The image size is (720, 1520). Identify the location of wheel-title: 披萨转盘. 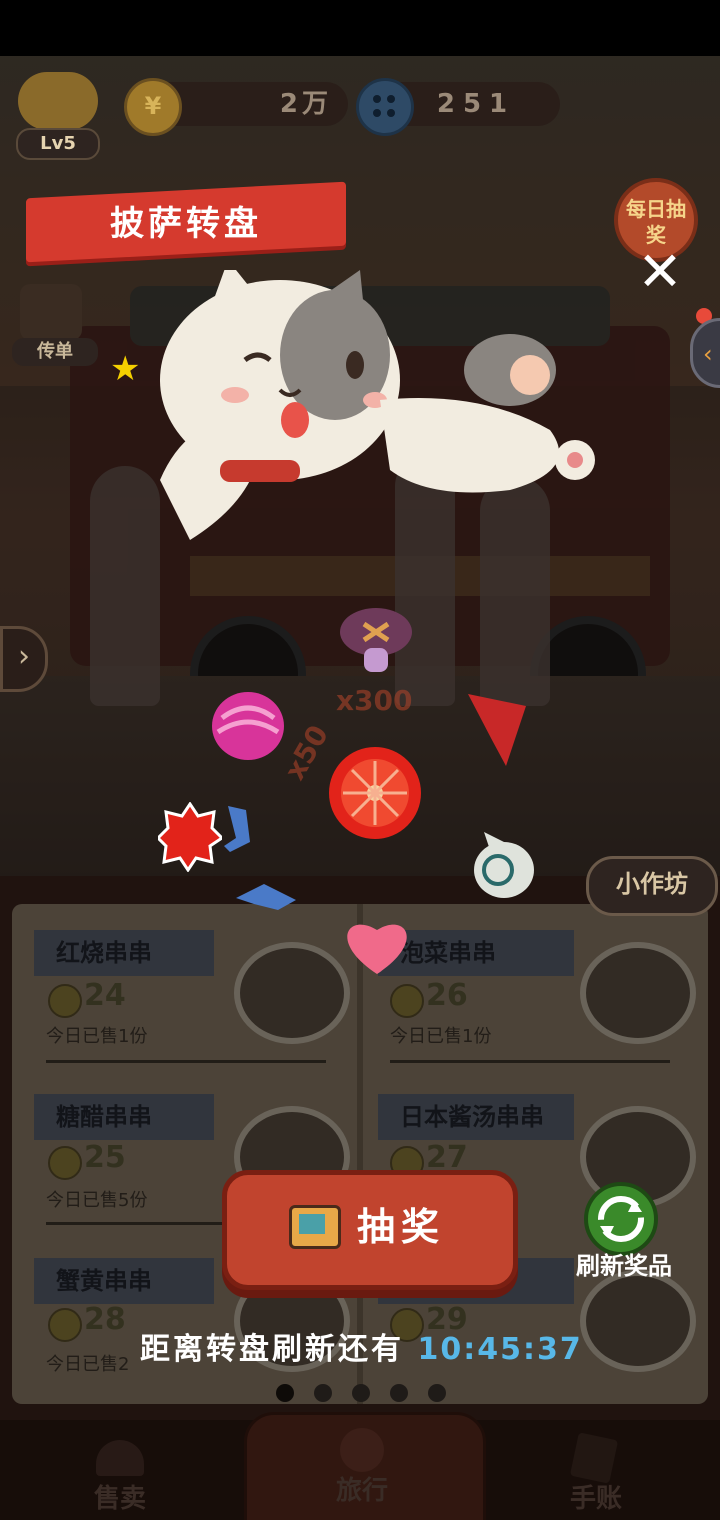
(186, 224).